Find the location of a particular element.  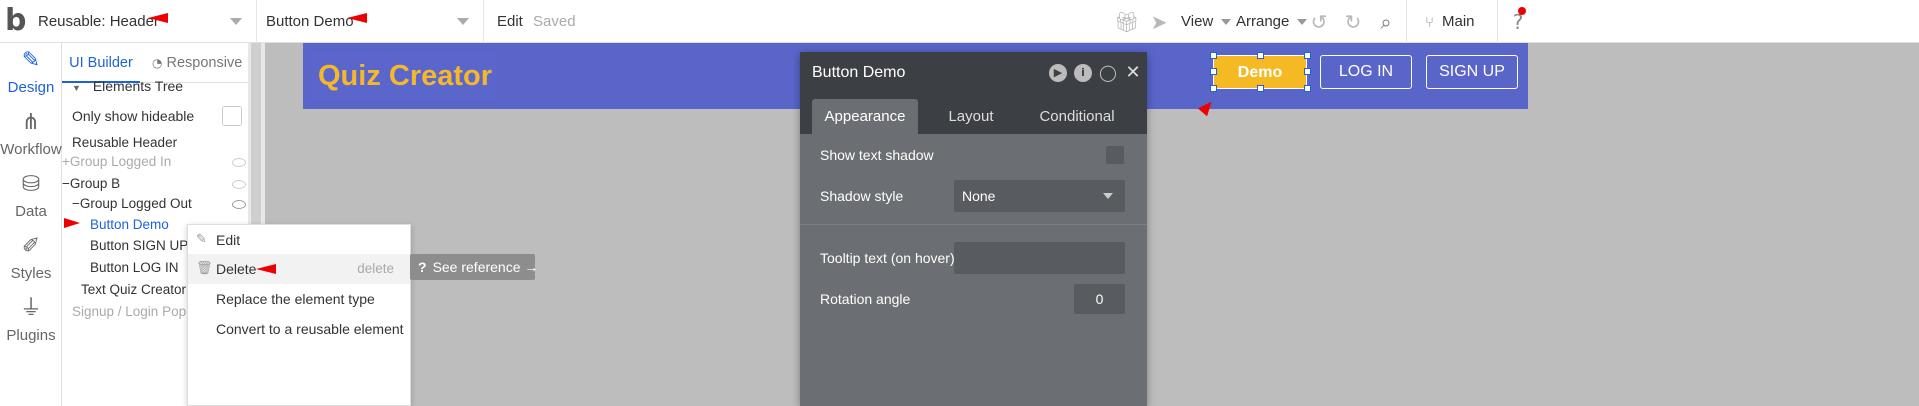

menu-item-label: Convert to a reusable element is located at coordinates (310, 329).